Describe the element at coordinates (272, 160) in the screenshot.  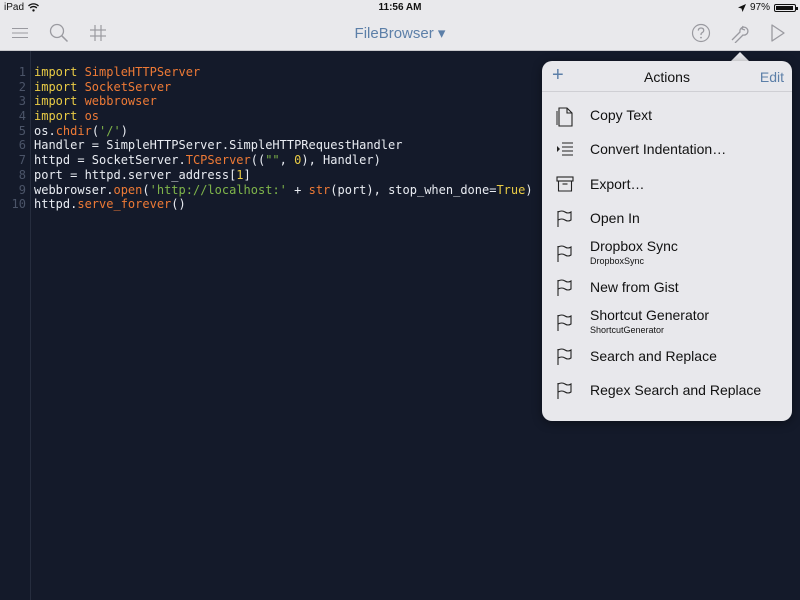
I see `code-token: ""` at that location.